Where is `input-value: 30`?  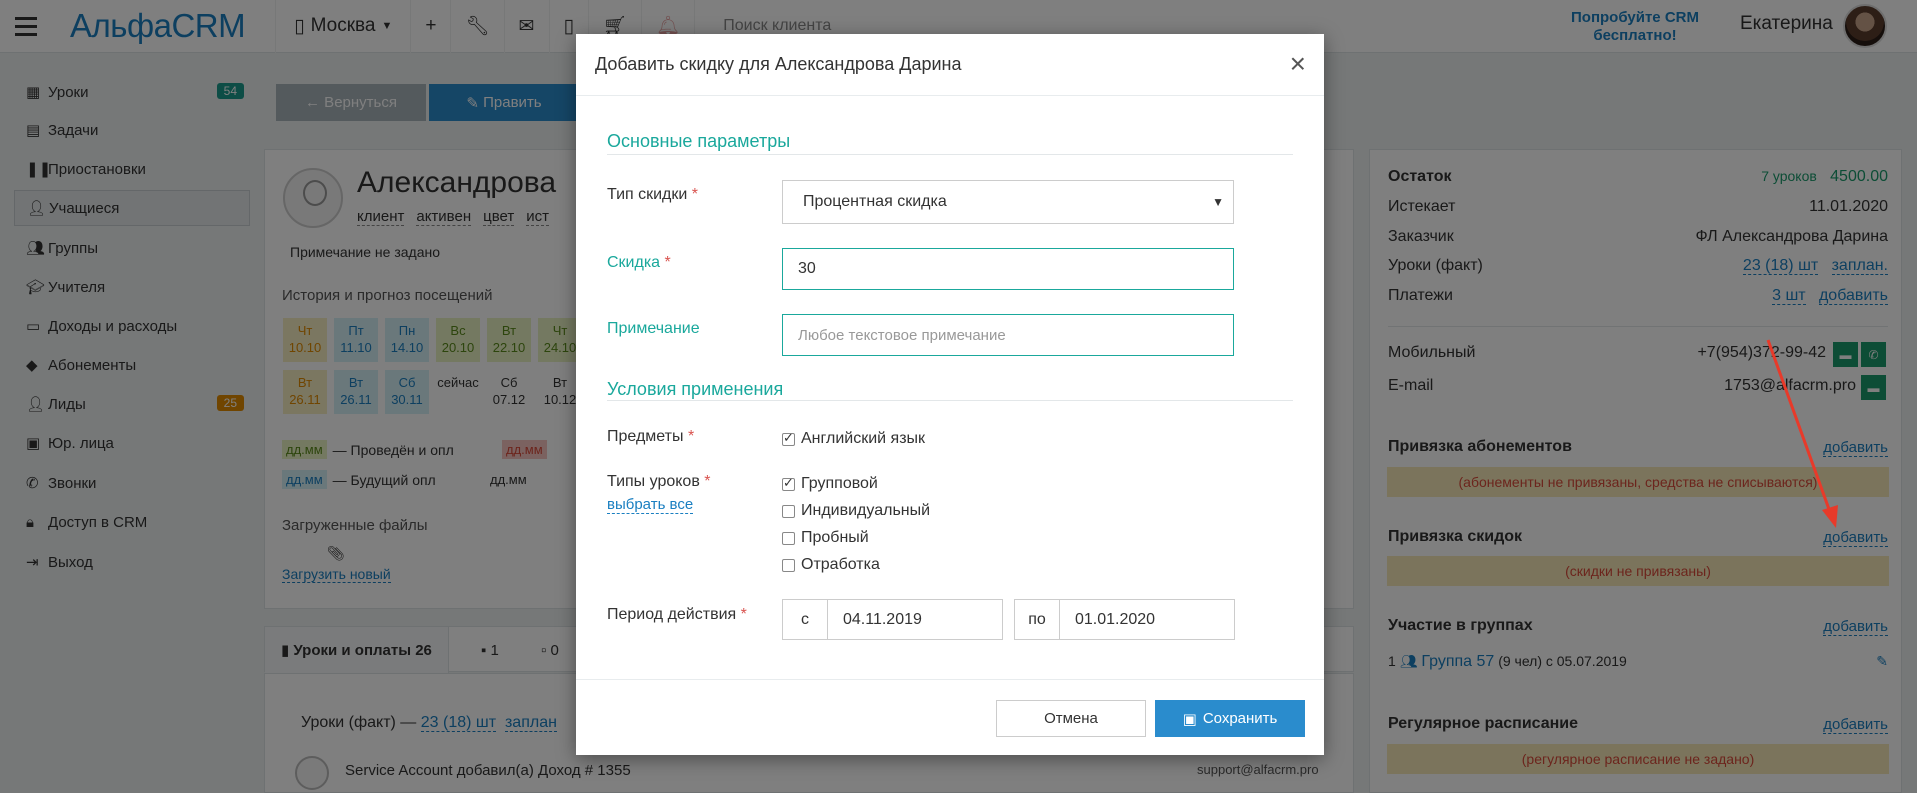 input-value: 30 is located at coordinates (807, 268).